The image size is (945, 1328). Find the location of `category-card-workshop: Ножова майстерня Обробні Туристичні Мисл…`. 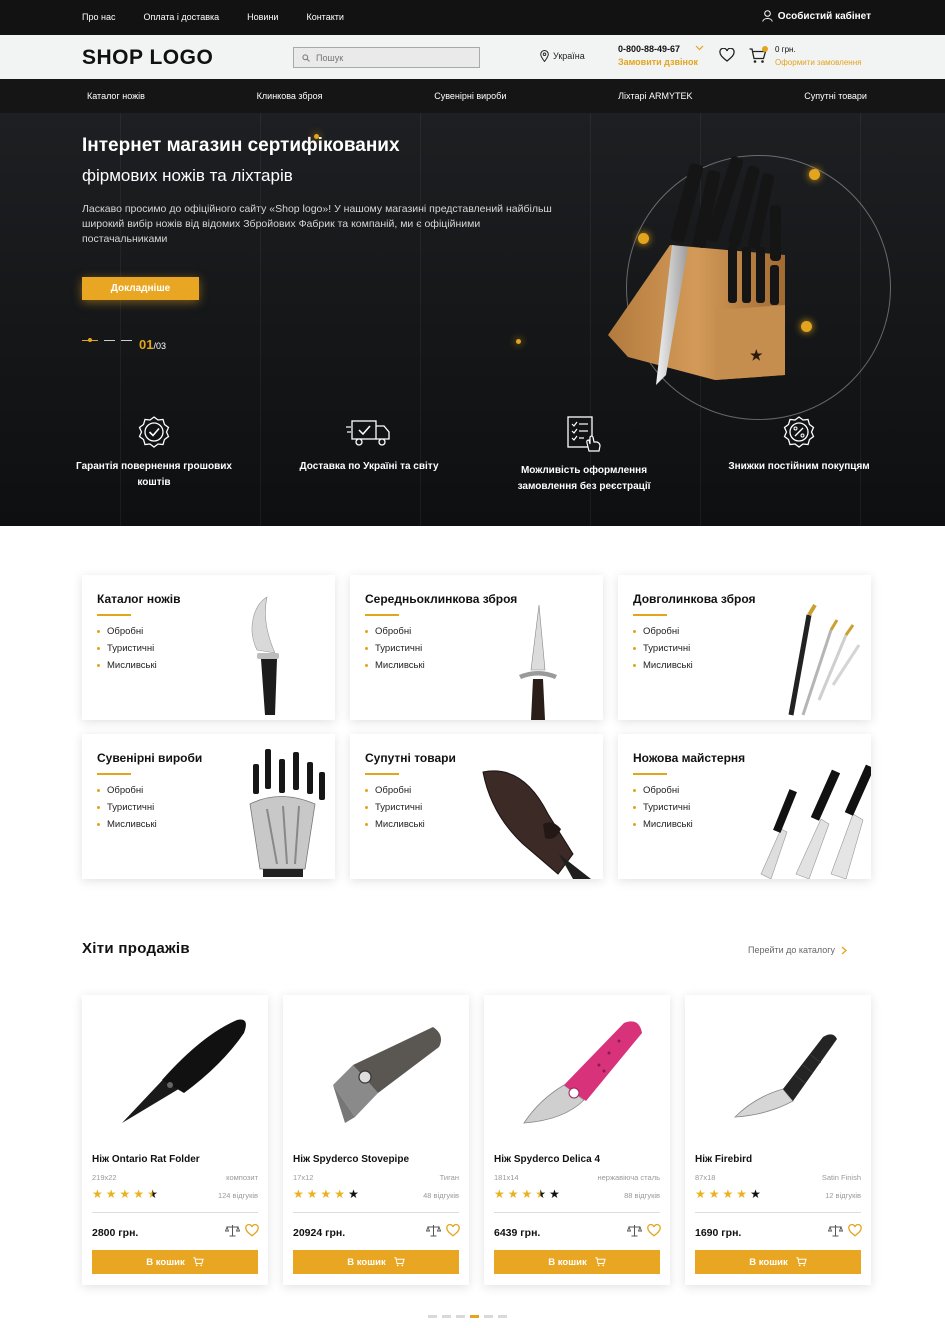

category-card-workshop: Ножова майстерня Обробні Туристичні Мисл… is located at coordinates (744, 806).